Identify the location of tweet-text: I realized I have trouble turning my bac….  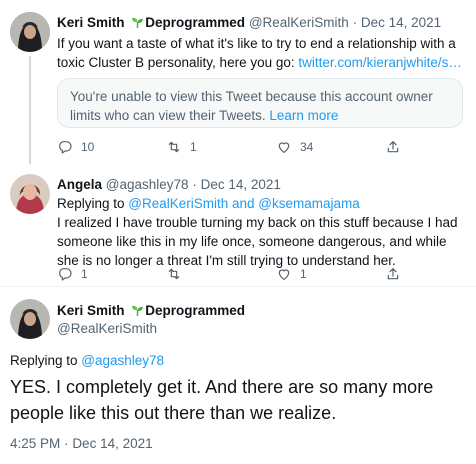
(257, 241).